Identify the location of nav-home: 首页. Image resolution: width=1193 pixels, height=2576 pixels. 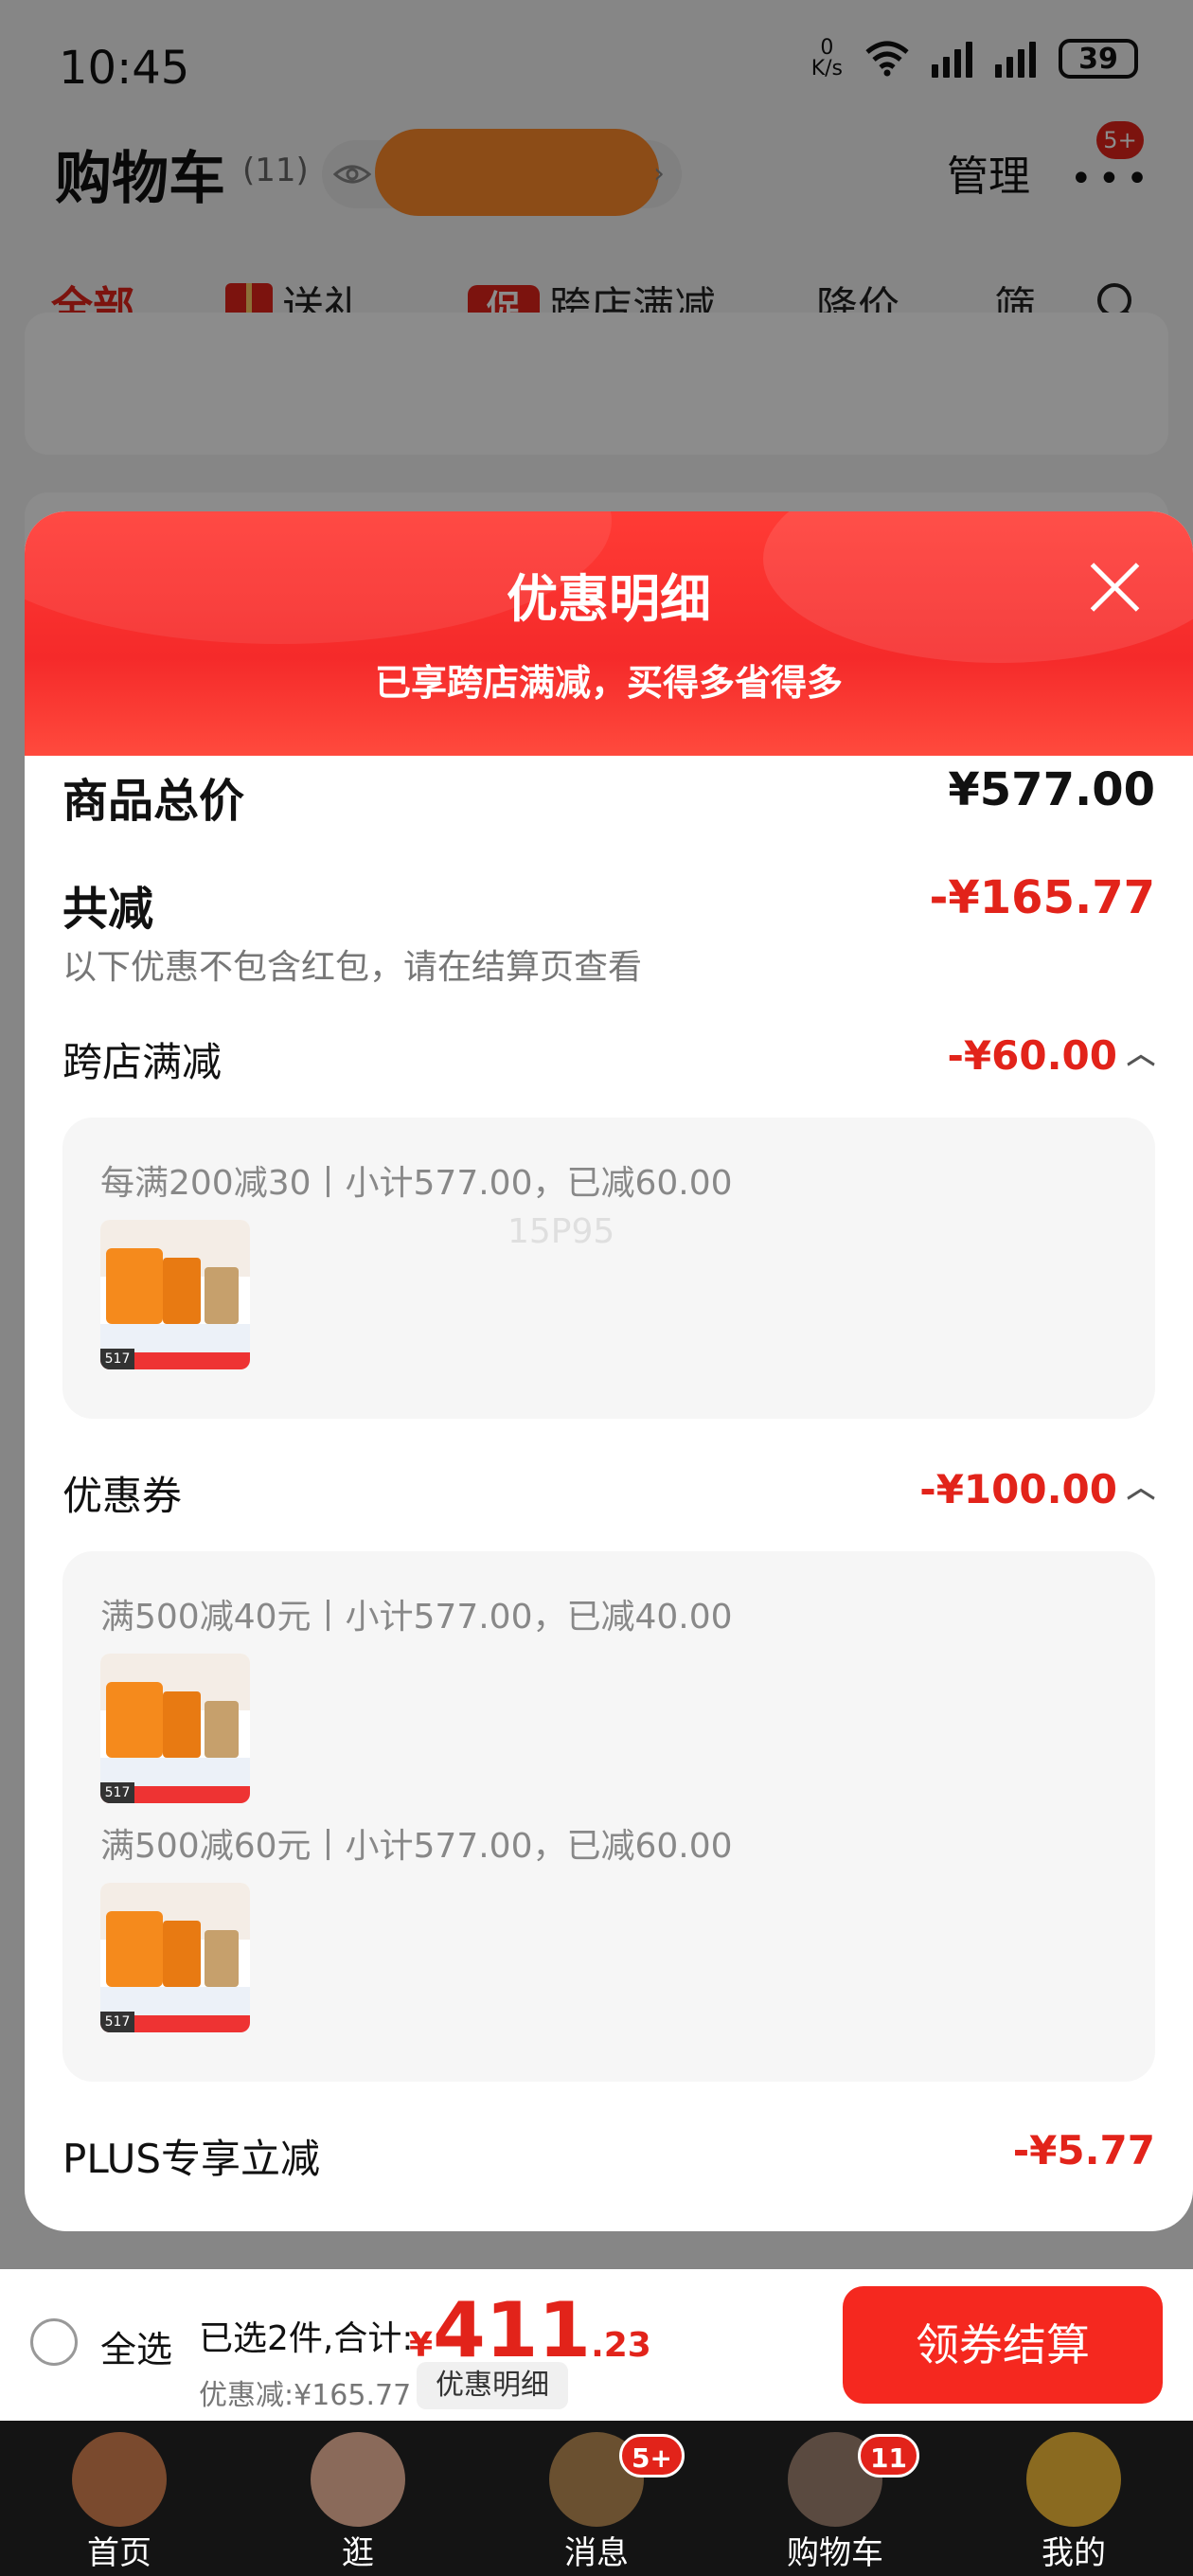
(119, 2498).